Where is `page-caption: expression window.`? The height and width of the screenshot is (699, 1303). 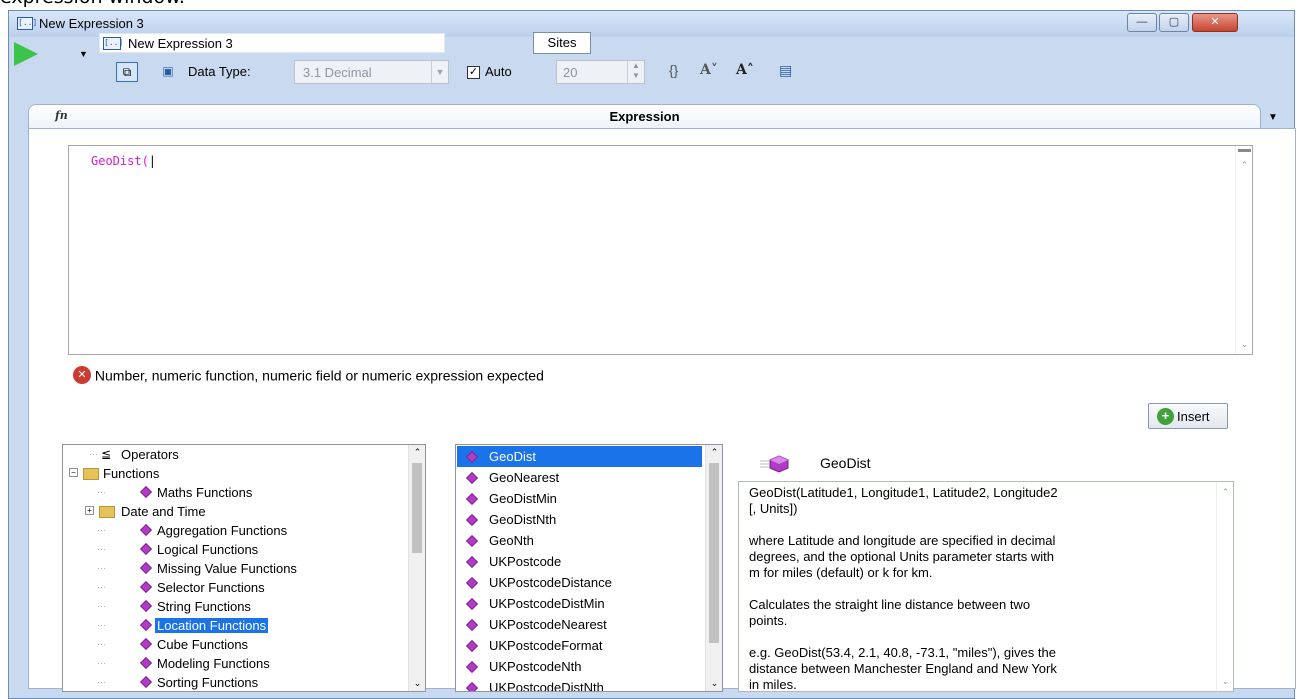
page-caption: expression window. is located at coordinates (92, 4).